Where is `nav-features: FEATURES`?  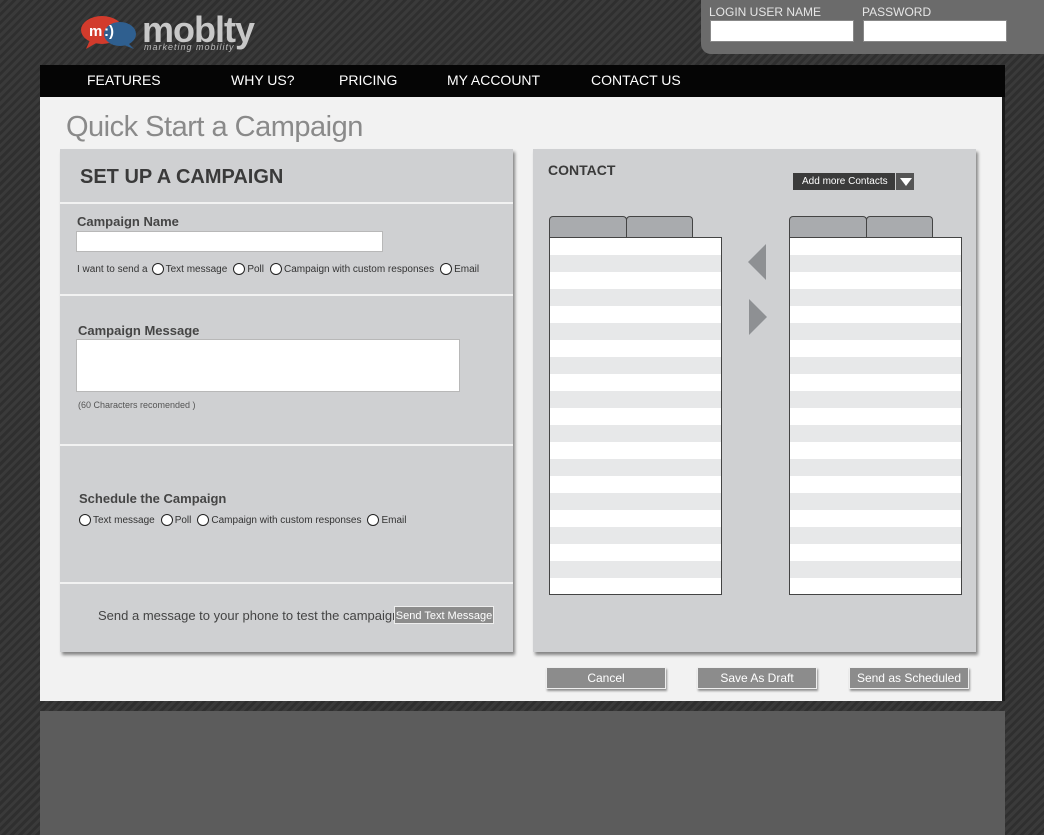 nav-features: FEATURES is located at coordinates (124, 80).